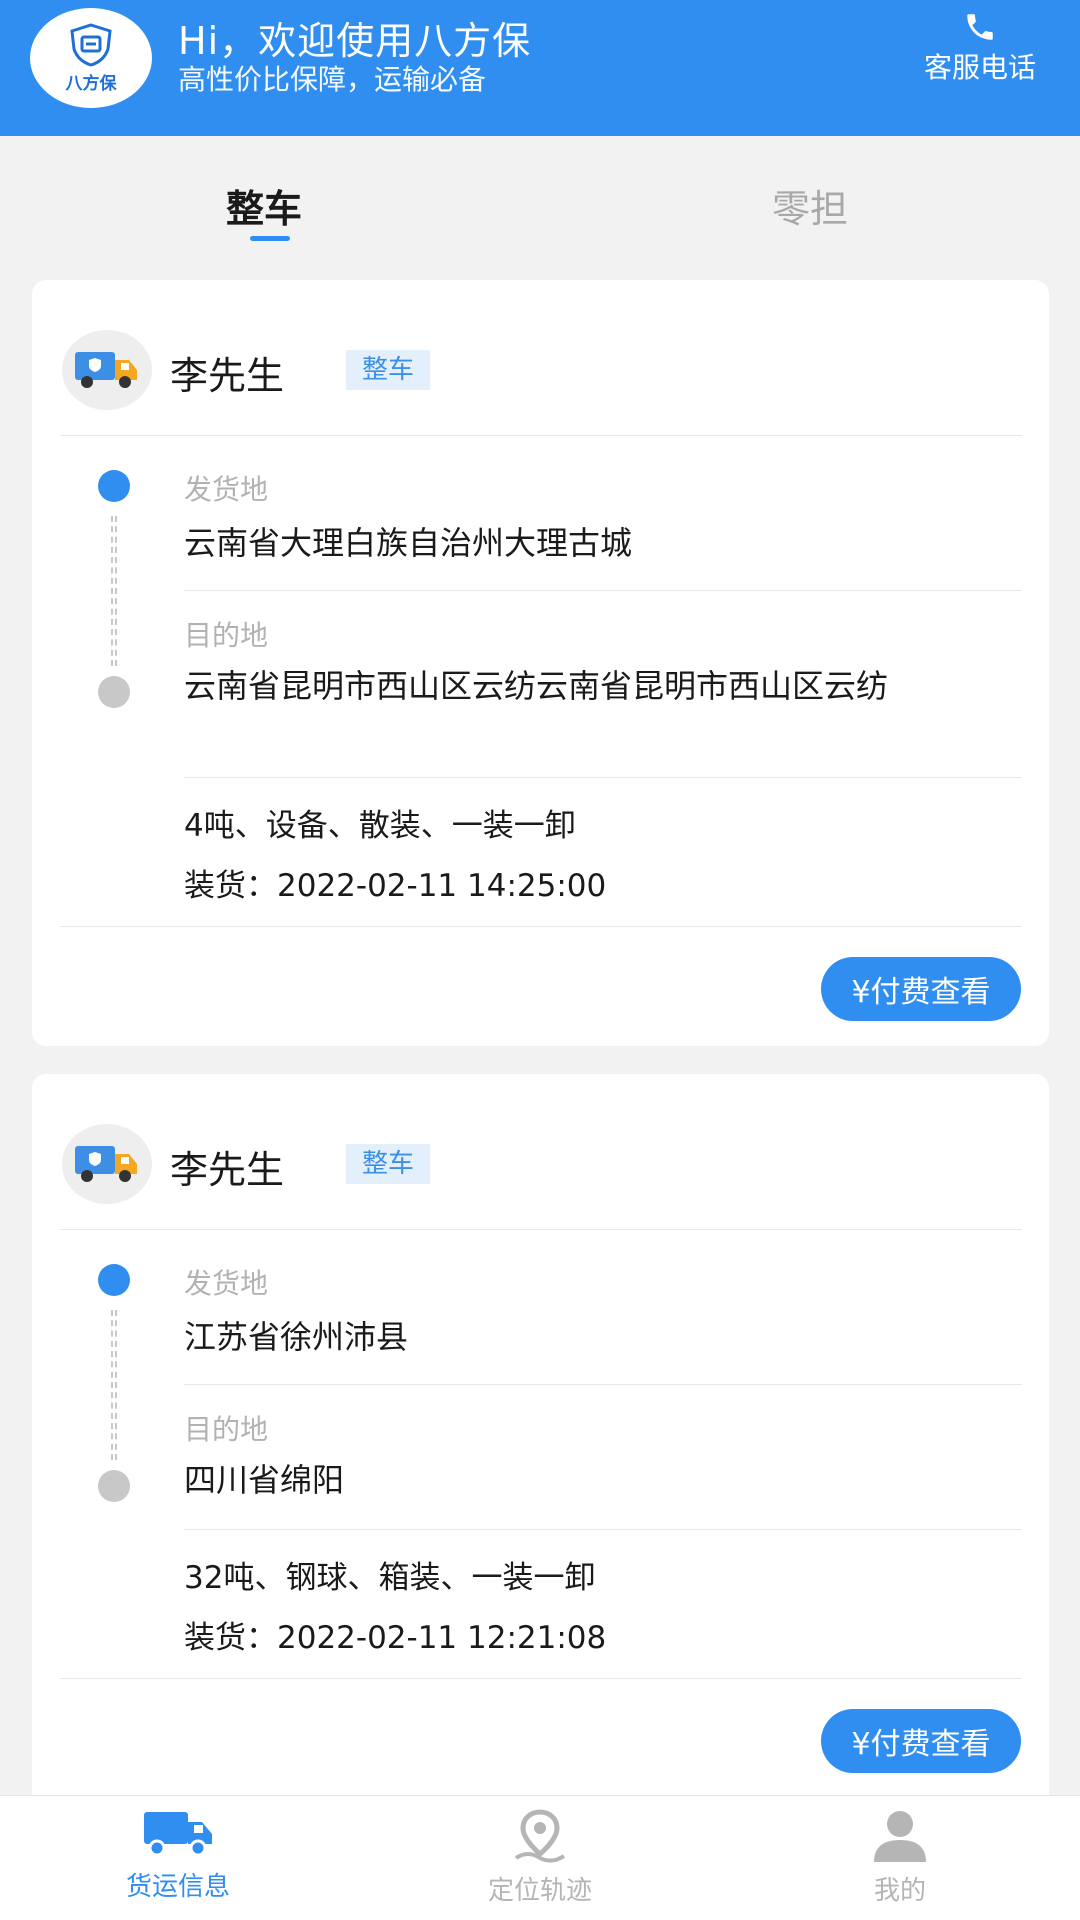 The width and height of the screenshot is (1080, 1920). Describe the element at coordinates (355, 41) in the screenshot. I see `greeting-title: Hi，欢迎使用八方保` at that location.